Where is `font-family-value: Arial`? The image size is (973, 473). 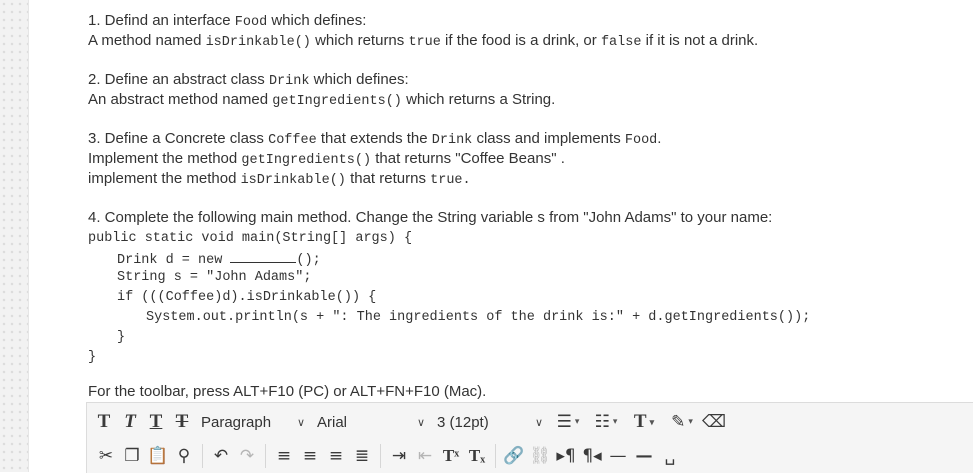 font-family-value: Arial is located at coordinates (332, 422).